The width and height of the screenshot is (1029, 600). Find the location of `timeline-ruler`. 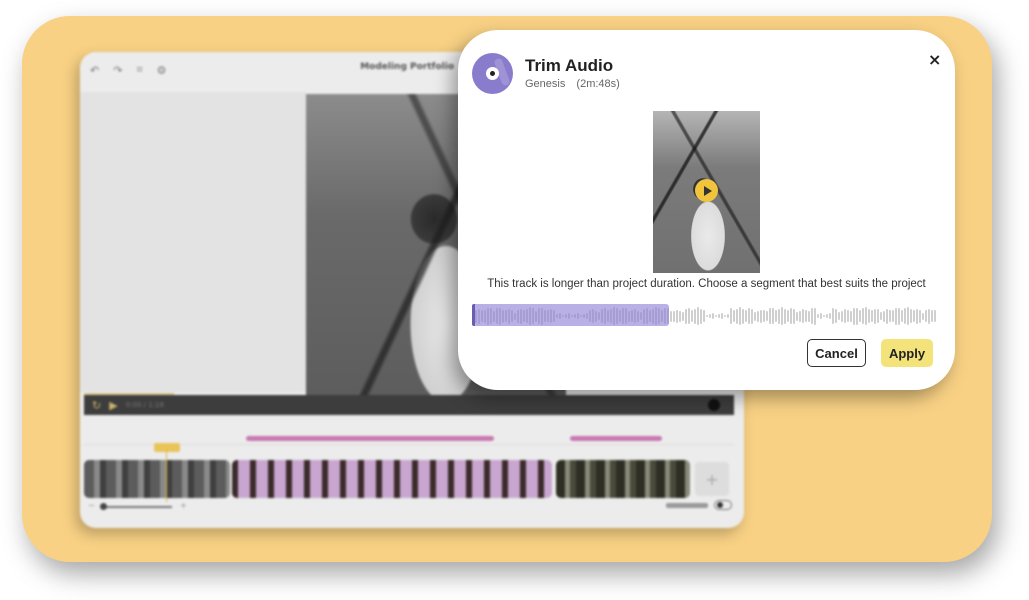

timeline-ruler is located at coordinates (409, 444).